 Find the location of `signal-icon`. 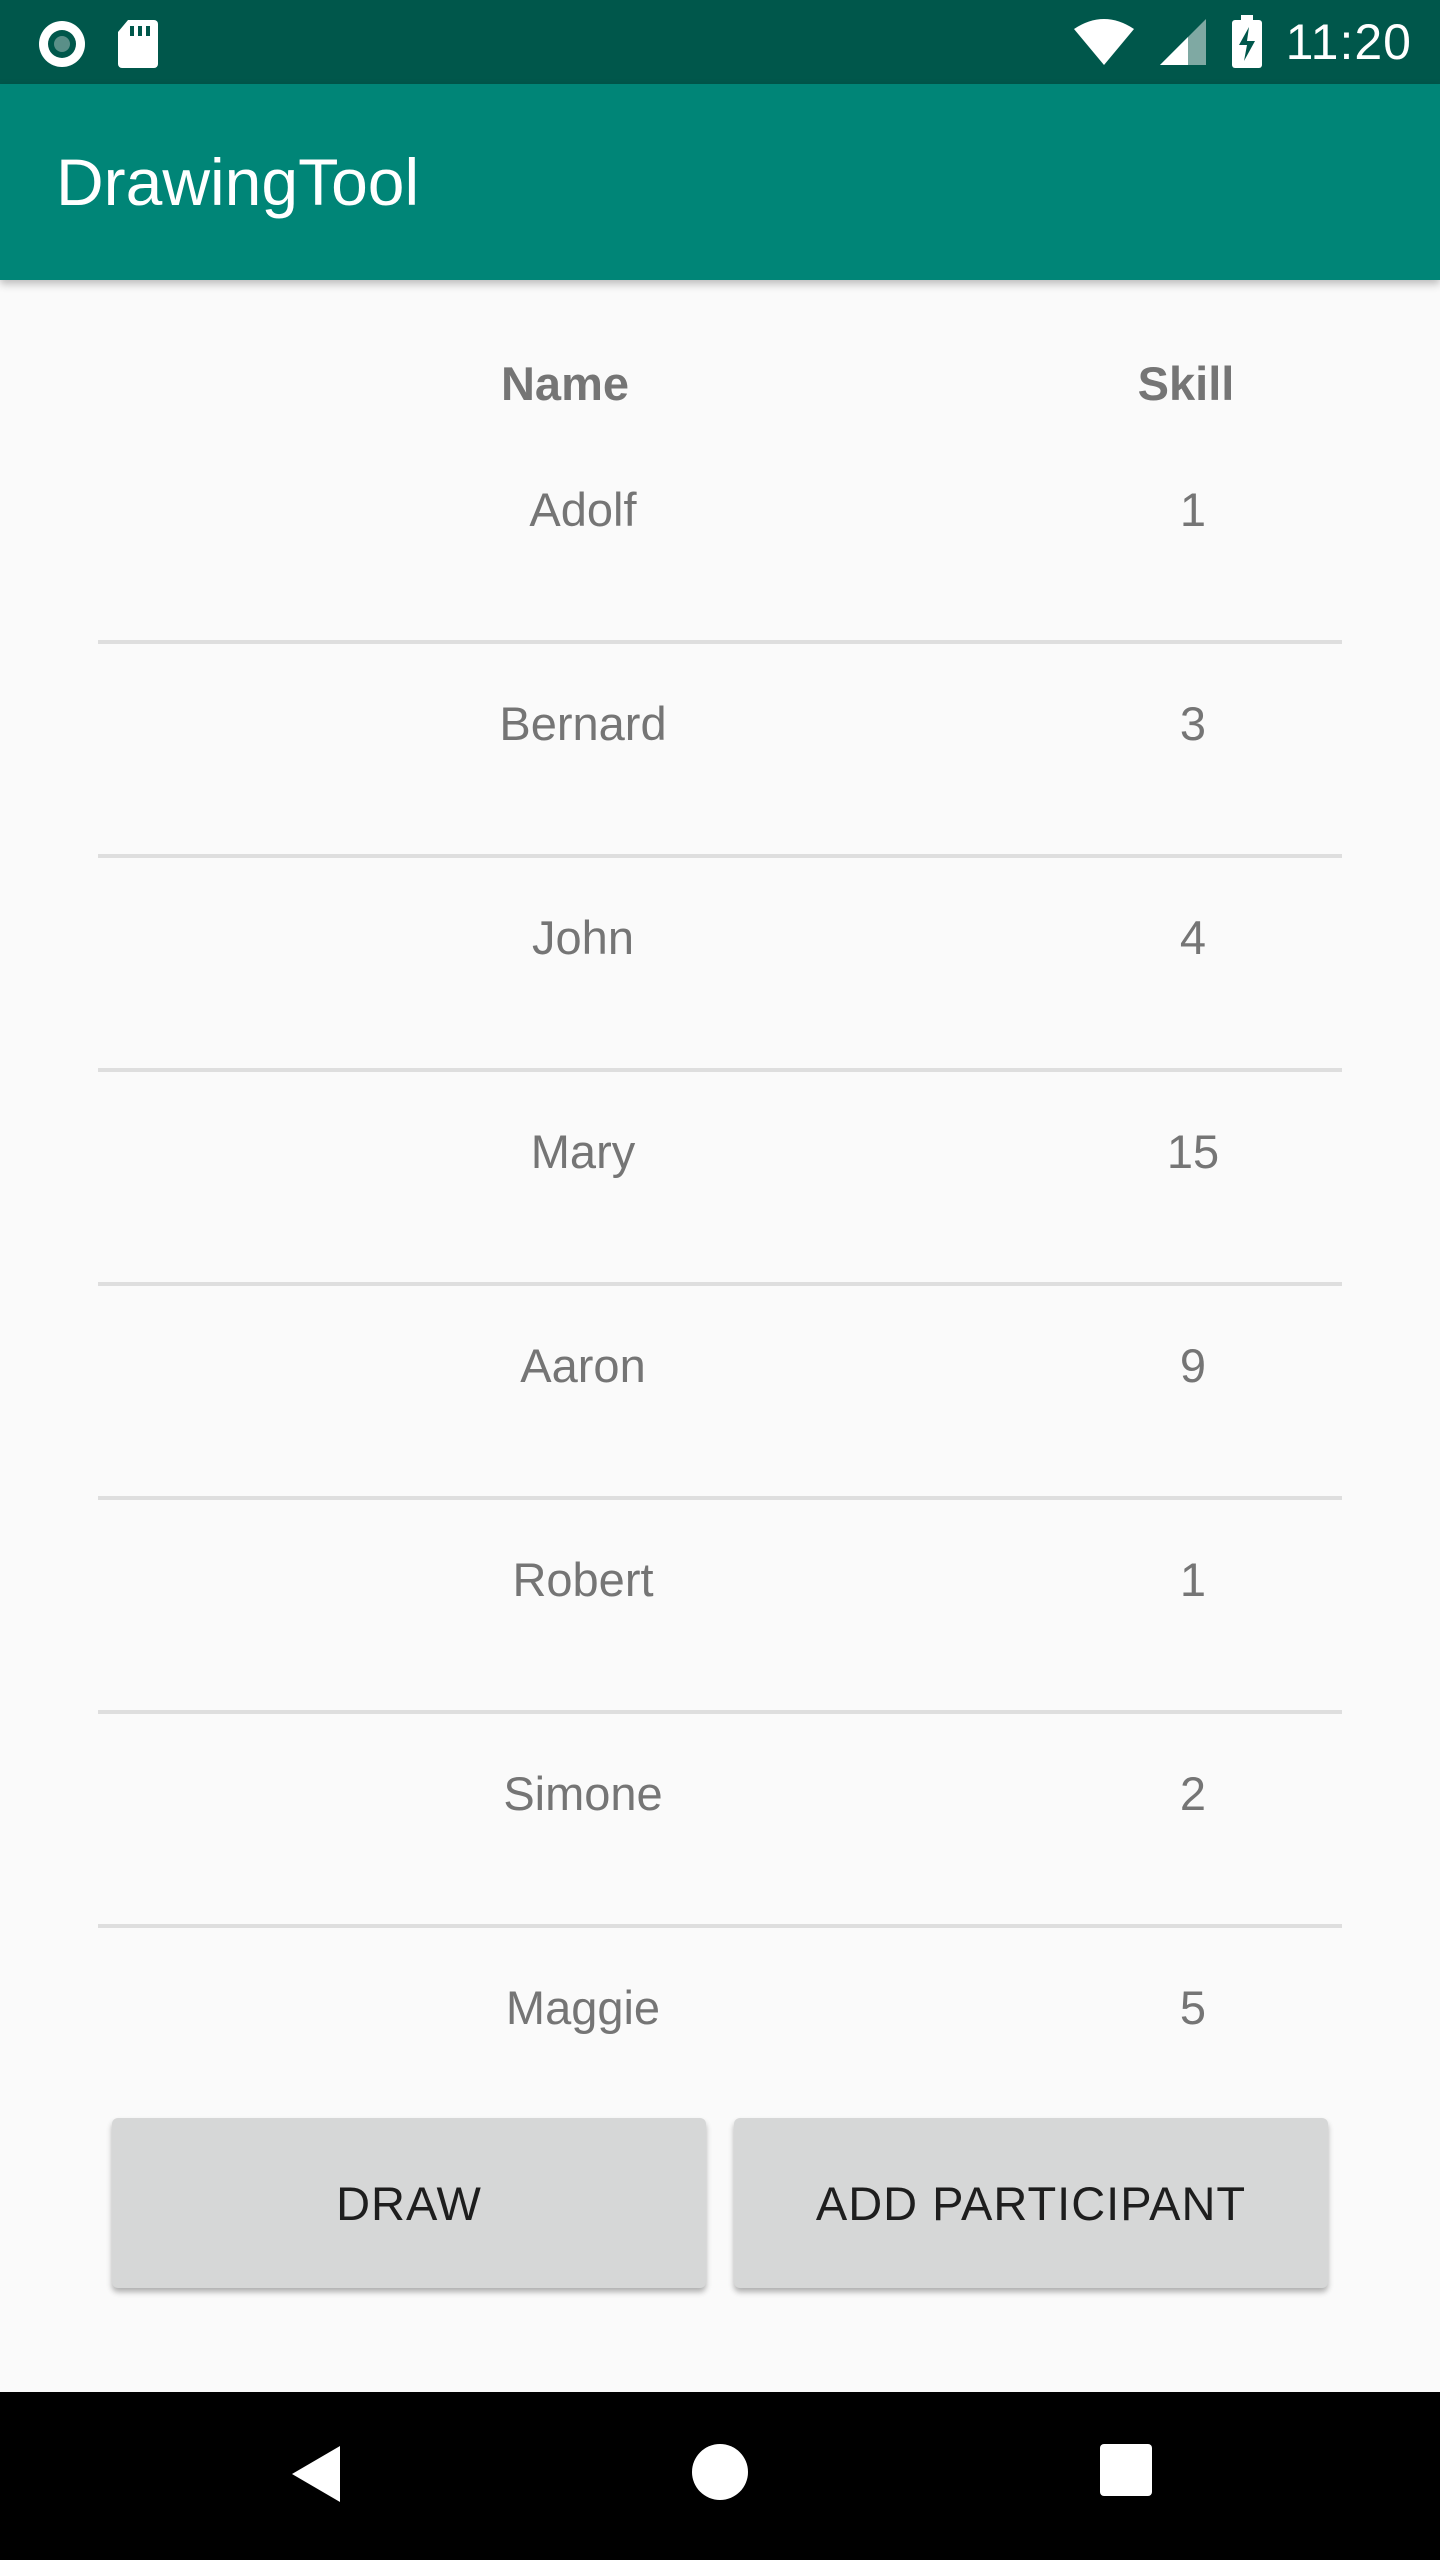

signal-icon is located at coordinates (1183, 42).